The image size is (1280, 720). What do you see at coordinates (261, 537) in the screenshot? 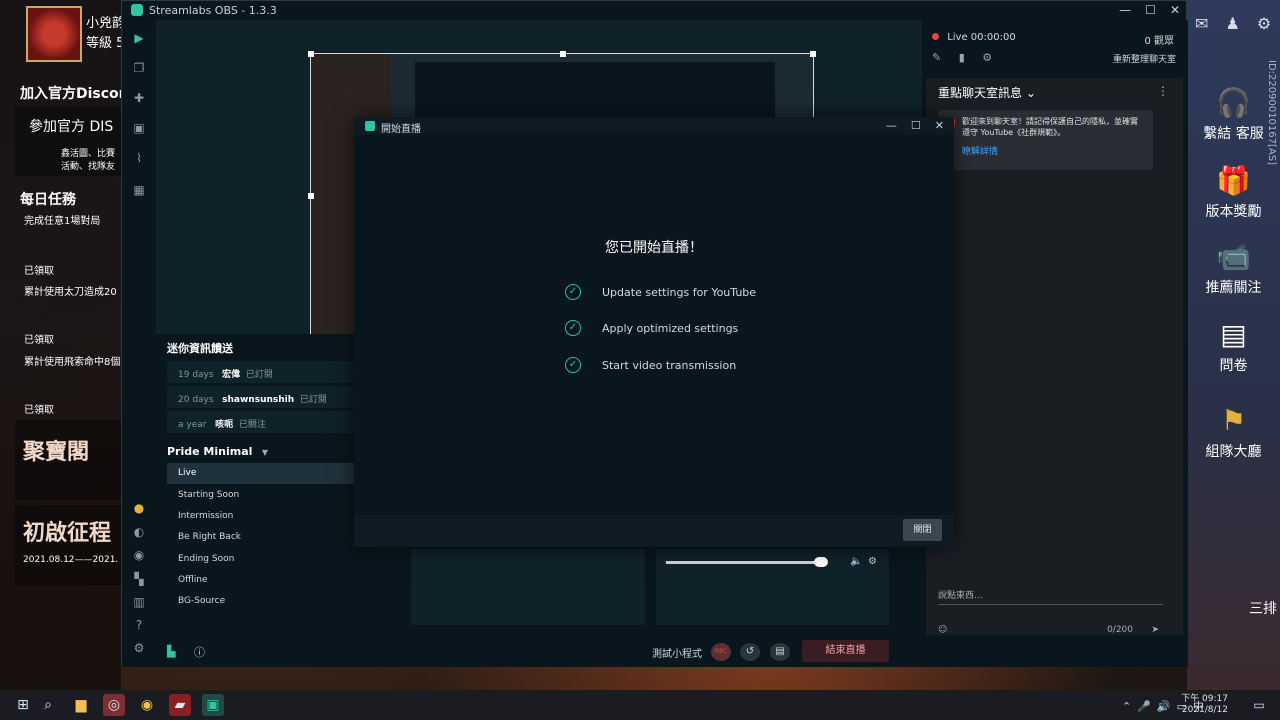
I see `scene-item-brb: Be Right Back` at bounding box center [261, 537].